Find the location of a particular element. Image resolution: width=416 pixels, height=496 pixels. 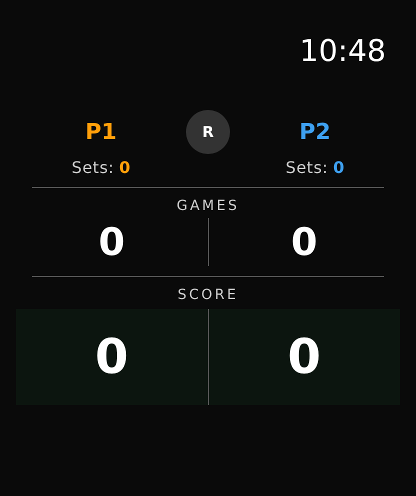

player-name: P2 is located at coordinates (315, 132).